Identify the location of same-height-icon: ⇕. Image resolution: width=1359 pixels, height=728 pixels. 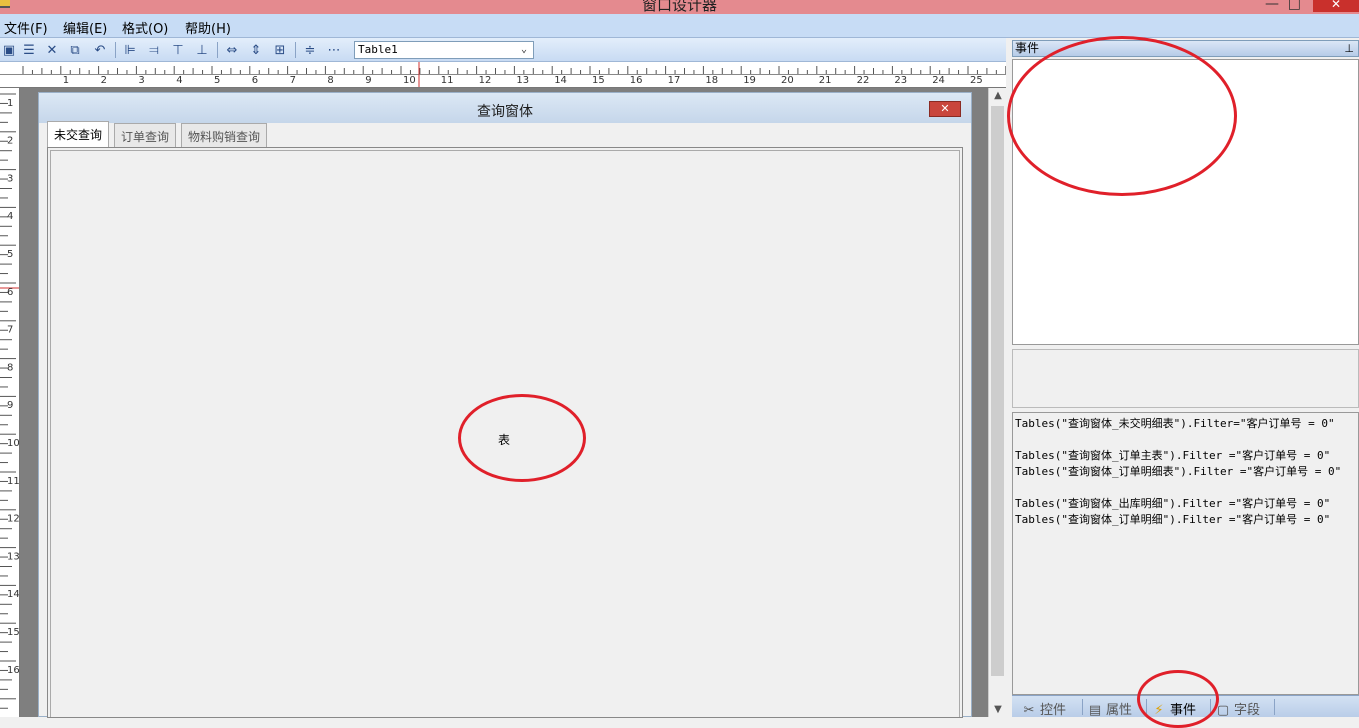
(256, 50).